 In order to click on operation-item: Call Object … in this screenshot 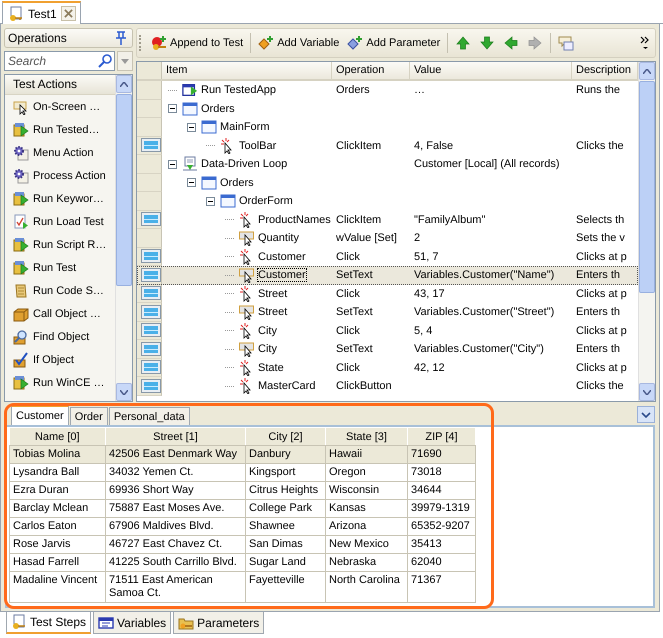, I will do `click(60, 313)`.